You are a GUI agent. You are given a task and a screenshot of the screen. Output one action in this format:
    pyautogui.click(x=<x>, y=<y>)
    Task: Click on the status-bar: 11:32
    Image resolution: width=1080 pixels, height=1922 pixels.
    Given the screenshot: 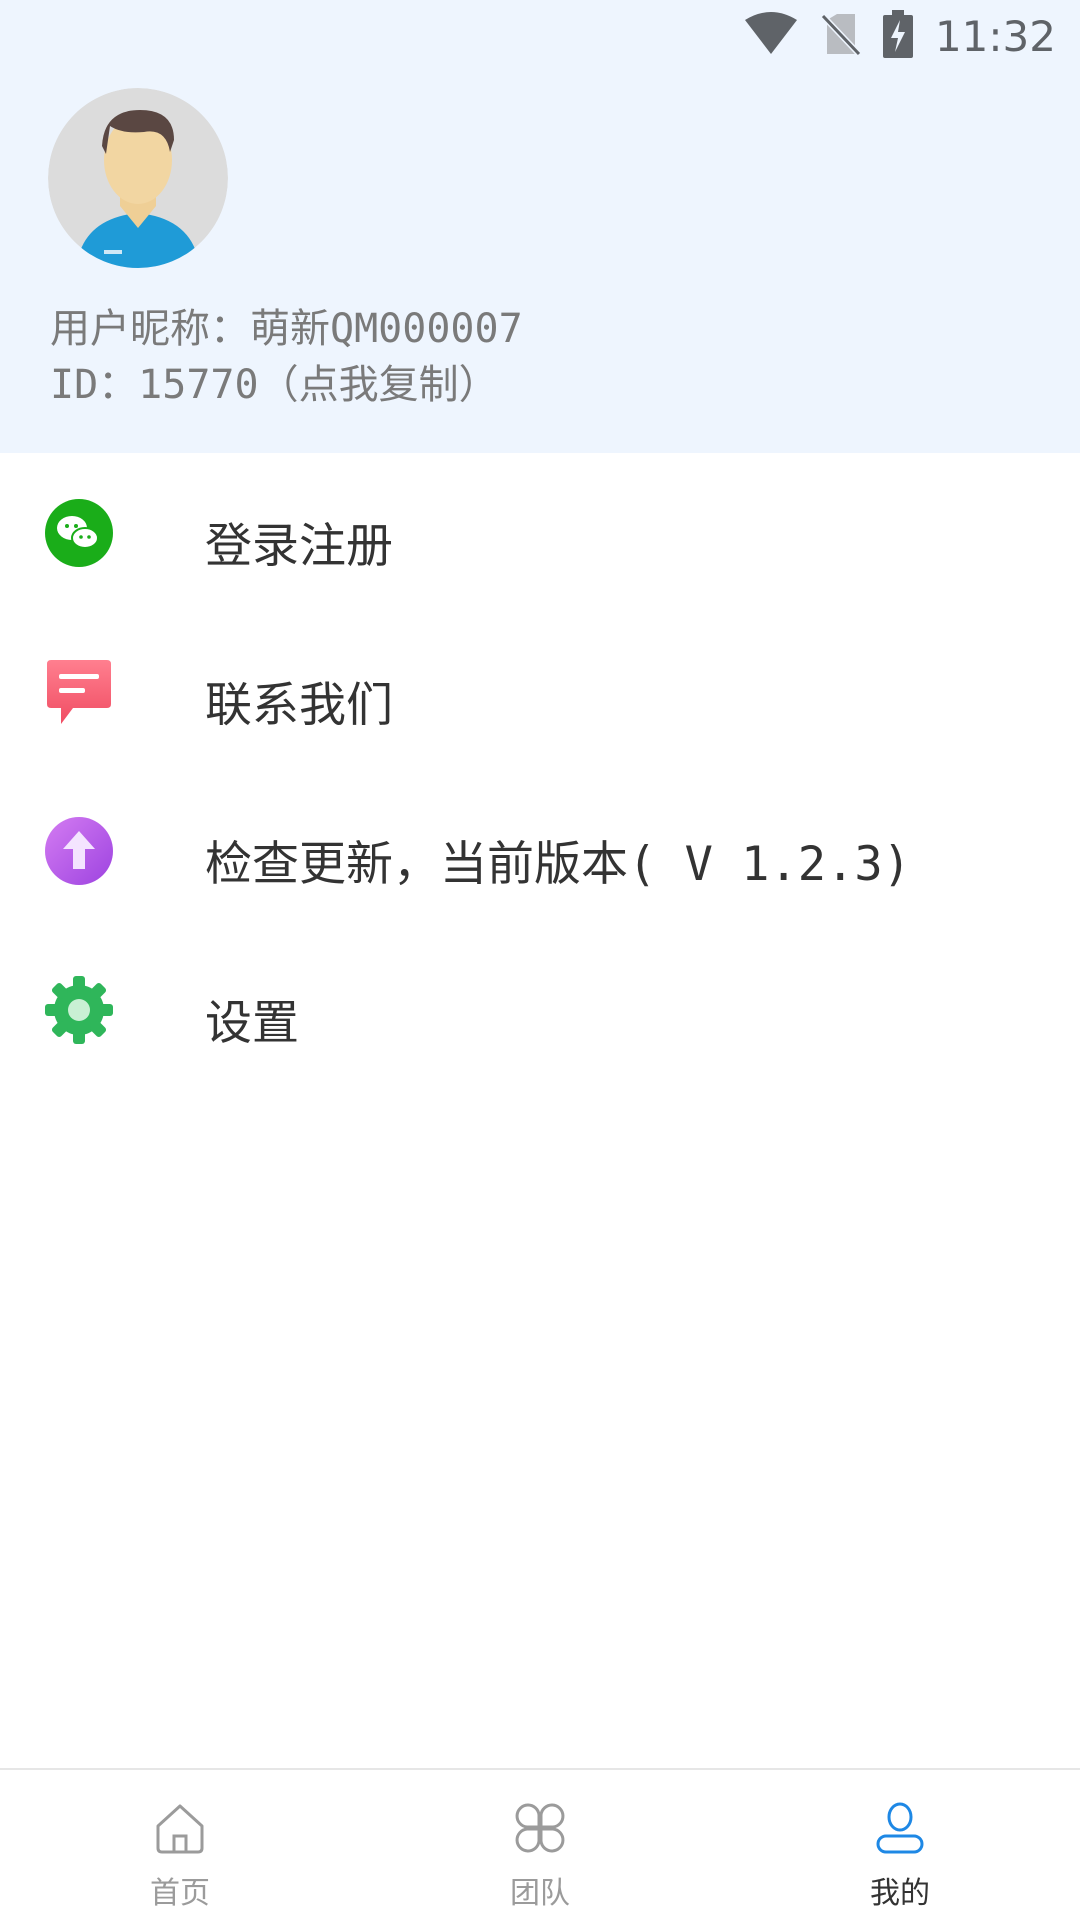 What is the action you would take?
    pyautogui.click(x=899, y=36)
    